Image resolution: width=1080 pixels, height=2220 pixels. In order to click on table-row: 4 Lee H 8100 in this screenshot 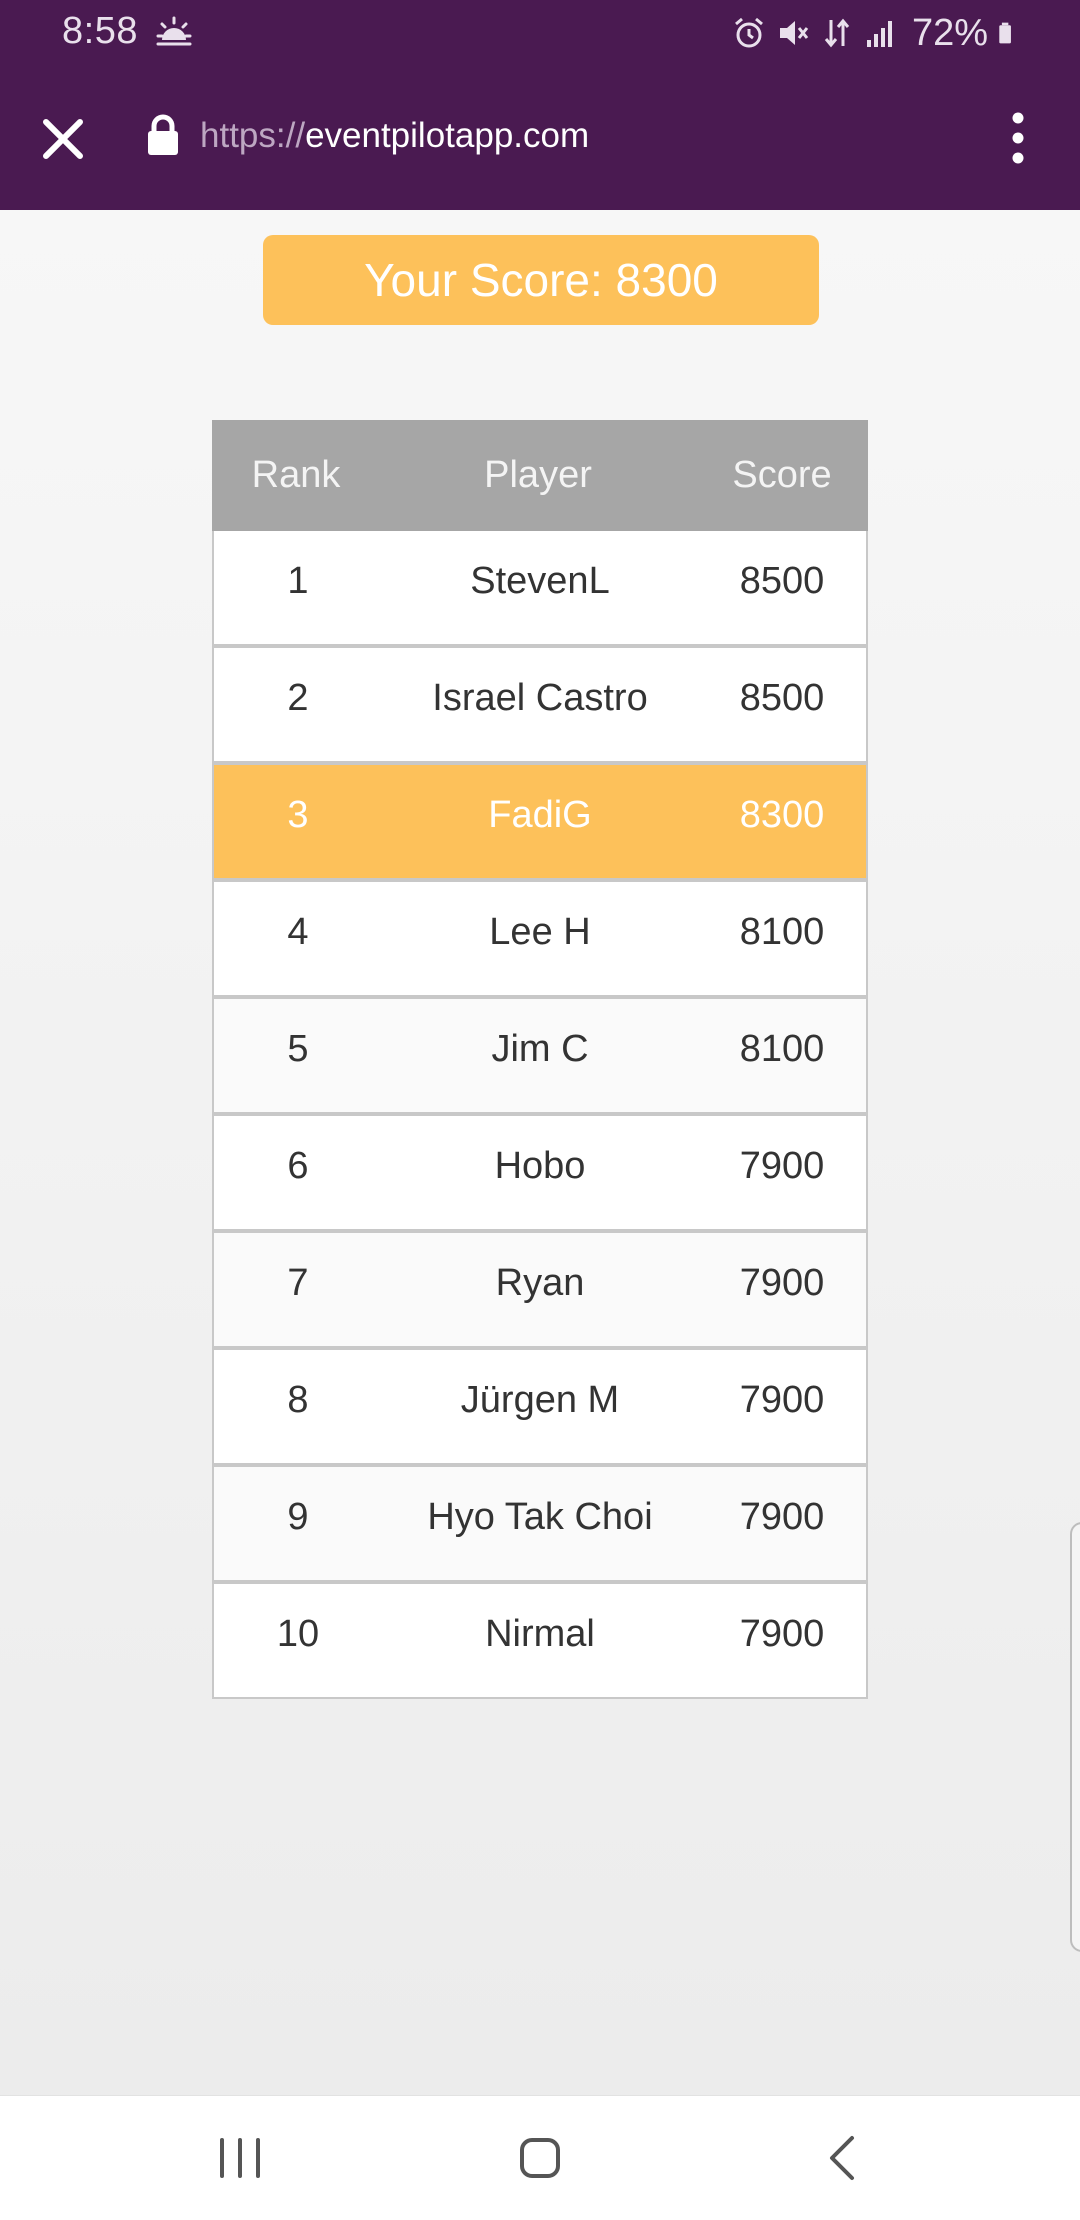, I will do `click(540, 938)`.